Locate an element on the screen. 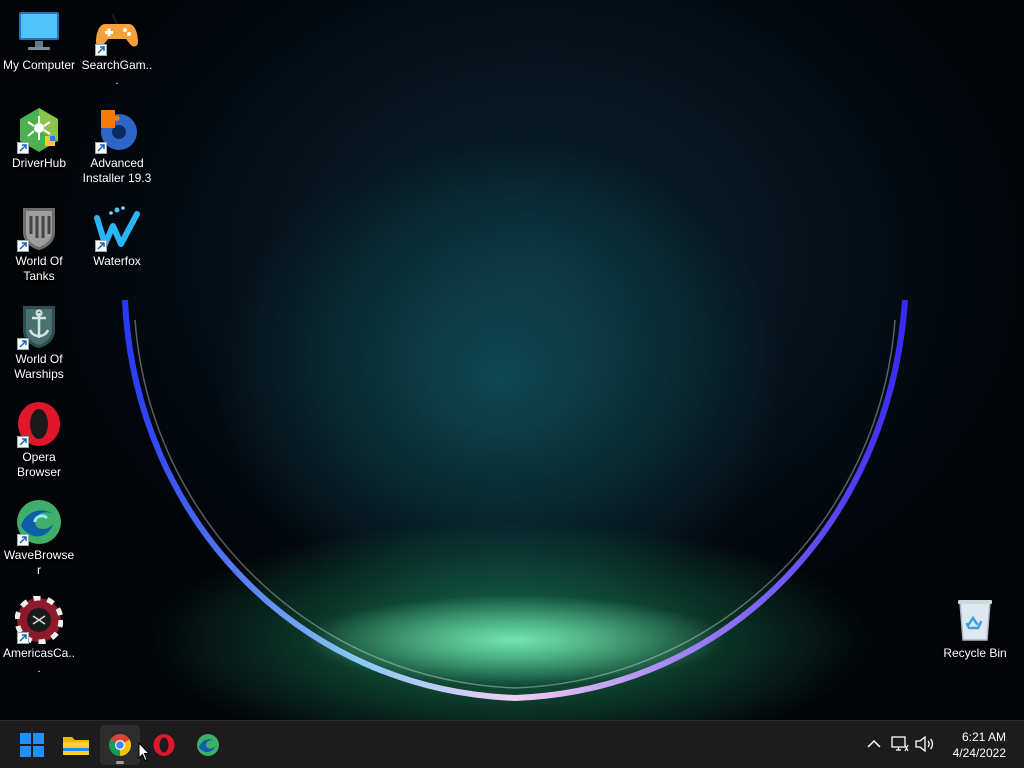  desktop-icon-waterfox: Waterfox is located at coordinates (117, 236).